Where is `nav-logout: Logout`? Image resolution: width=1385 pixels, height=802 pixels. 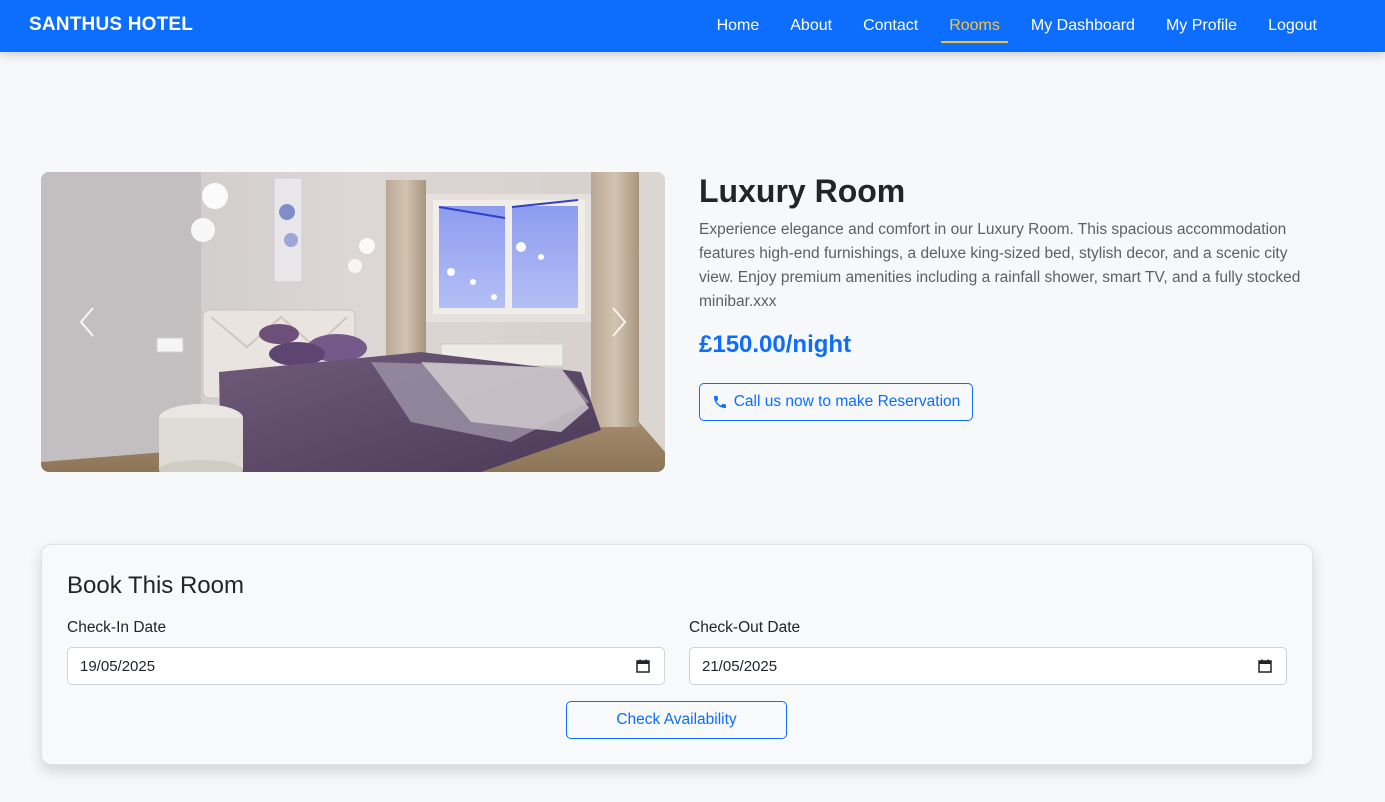
nav-logout: Logout is located at coordinates (1292, 26).